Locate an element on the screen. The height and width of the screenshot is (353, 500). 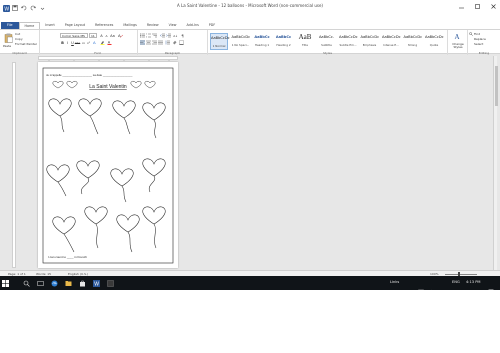
word-taskbar-icon: W is located at coordinates (96, 283).